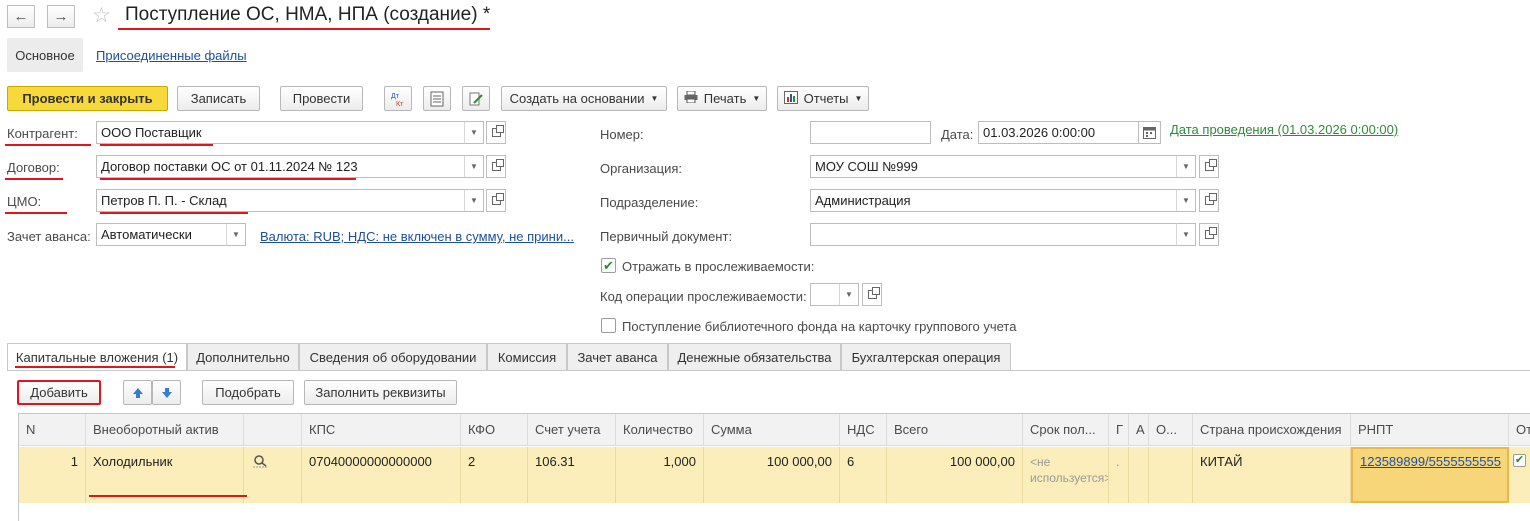 The image size is (1530, 521). What do you see at coordinates (1139, 430) in the screenshot?
I see `col-header-a: А` at bounding box center [1139, 430].